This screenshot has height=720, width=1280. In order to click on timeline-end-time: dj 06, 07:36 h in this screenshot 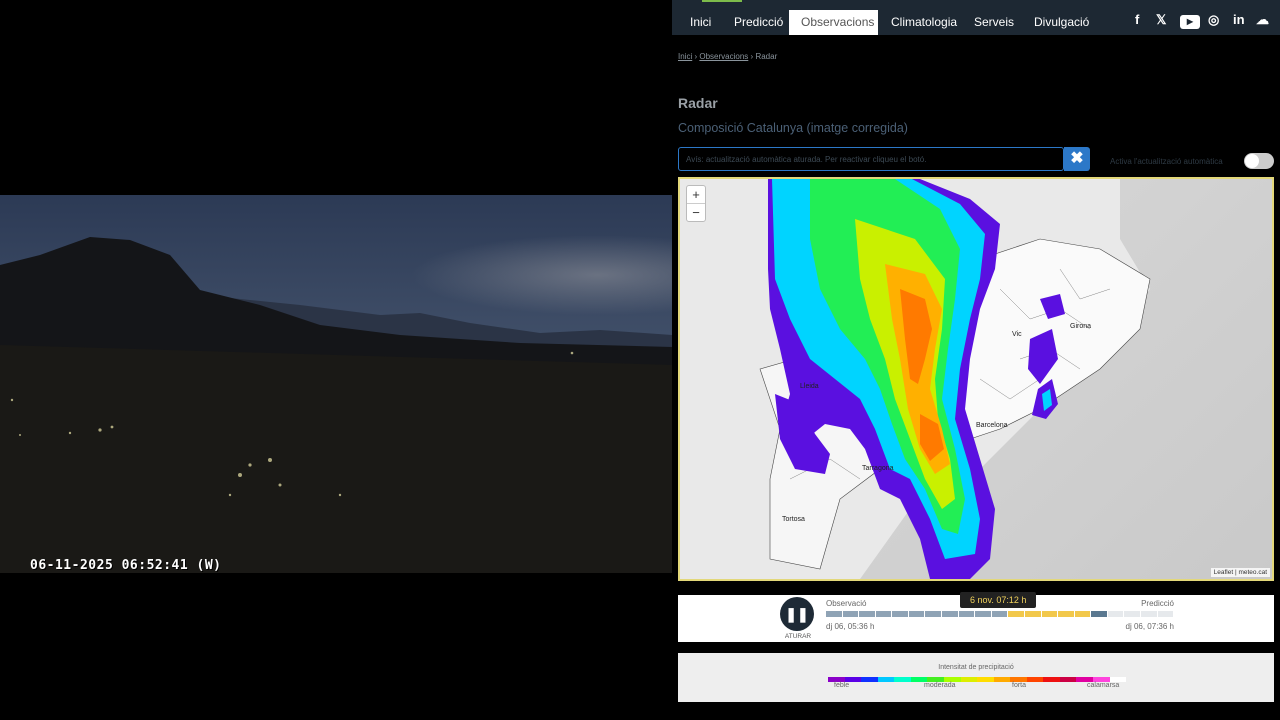, I will do `click(1149, 626)`.